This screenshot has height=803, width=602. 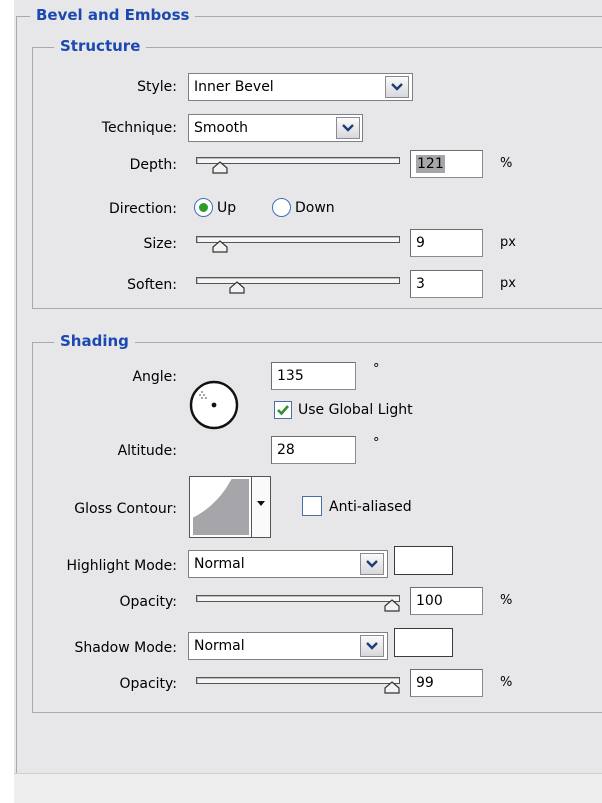 I want to click on shadow-opacity-slider, so click(x=298, y=684).